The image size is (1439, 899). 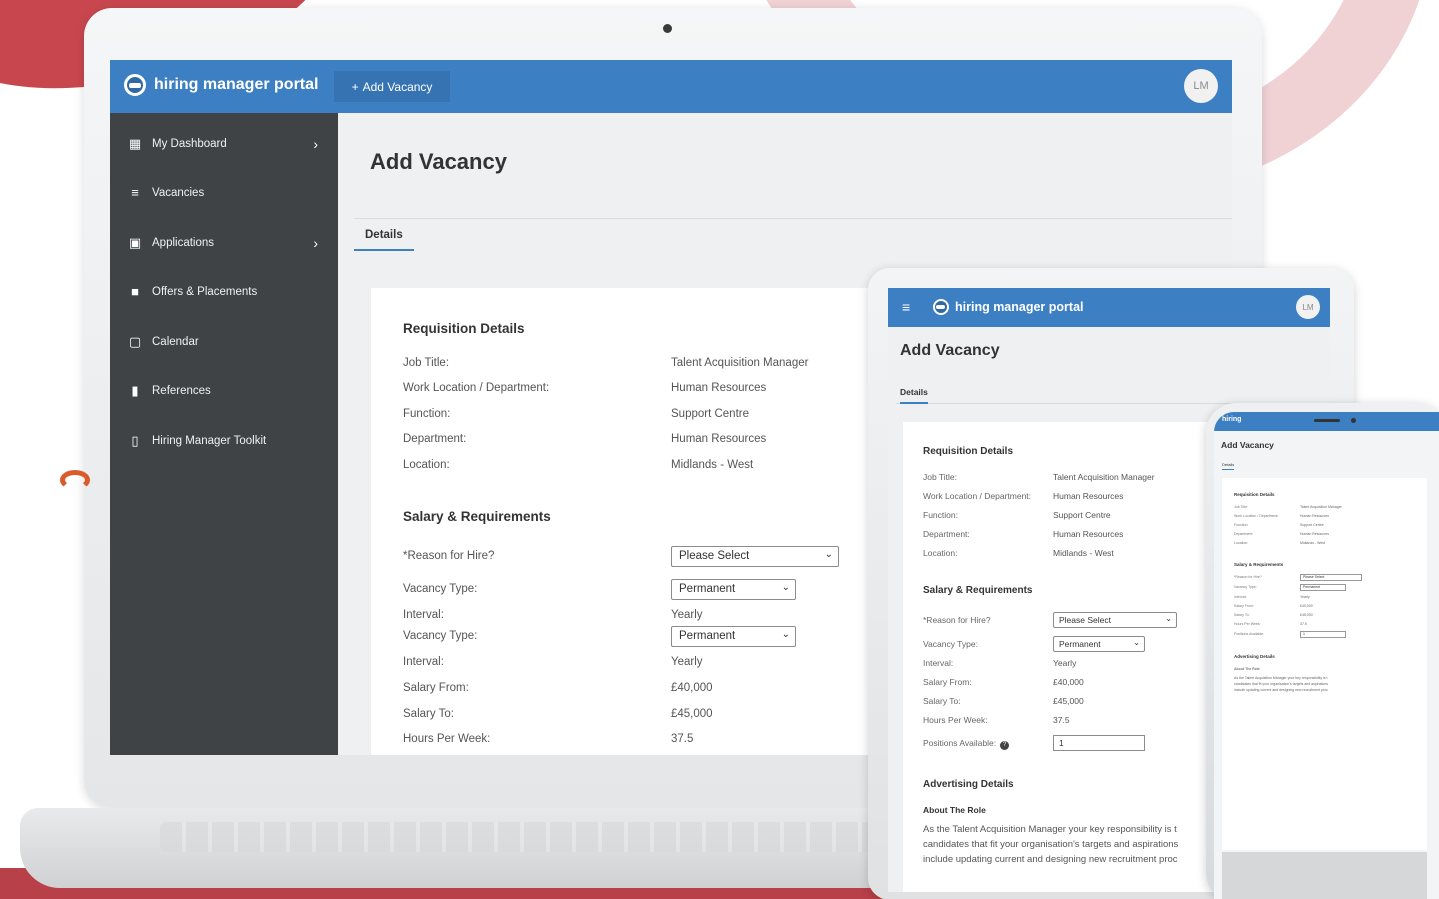 I want to click on tablet-navbar: ≡ hiring manager portal LM, so click(x=1109, y=307).